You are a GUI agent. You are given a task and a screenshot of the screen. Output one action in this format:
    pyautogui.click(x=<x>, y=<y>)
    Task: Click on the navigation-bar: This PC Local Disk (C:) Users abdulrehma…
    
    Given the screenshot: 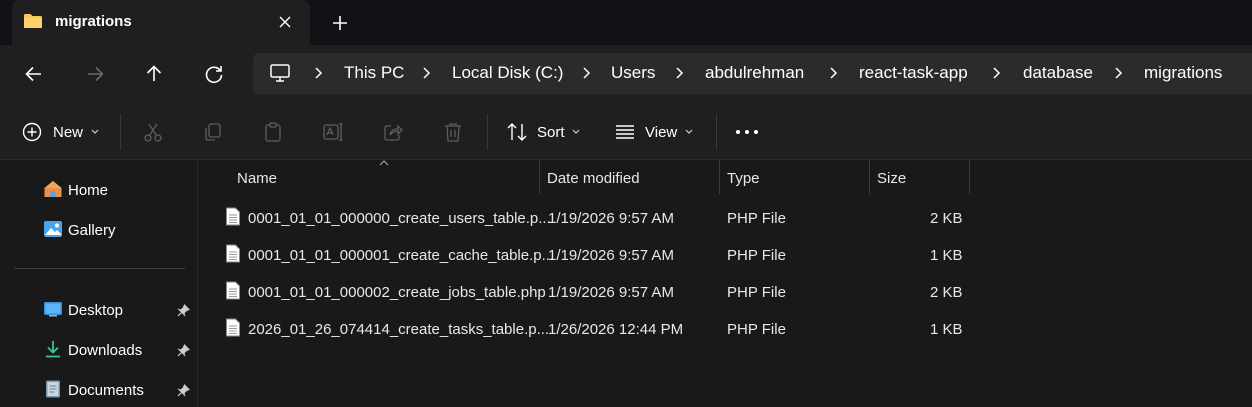 What is the action you would take?
    pyautogui.click(x=626, y=73)
    